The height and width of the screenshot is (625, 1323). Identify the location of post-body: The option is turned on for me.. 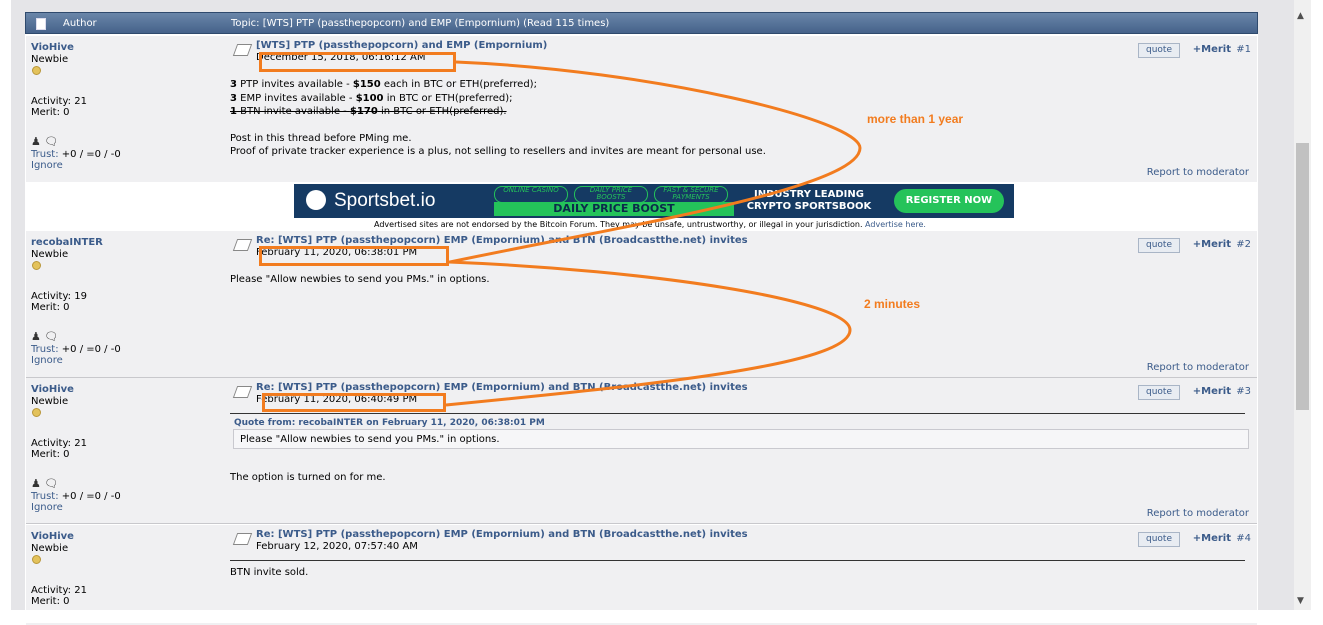
(308, 477).